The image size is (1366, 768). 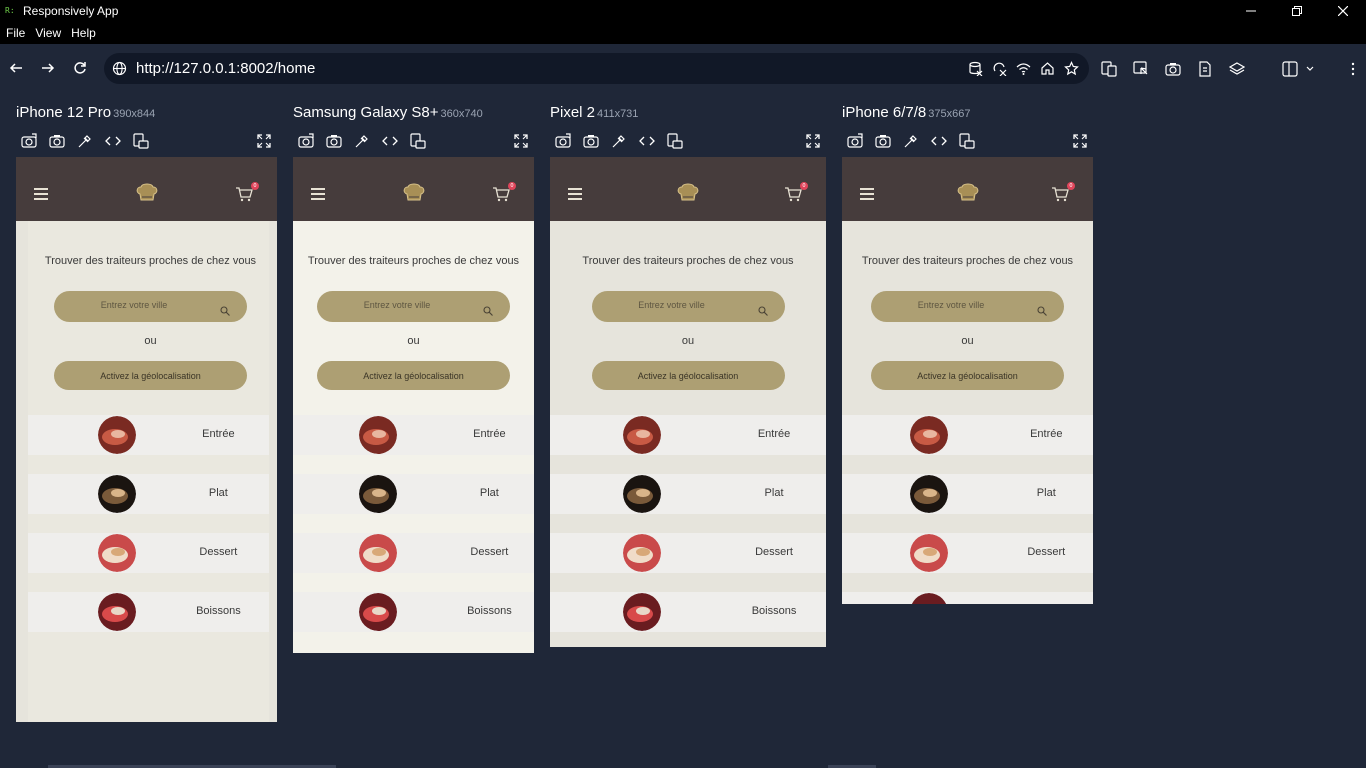 I want to click on device-toolbar, so click(x=85, y=141).